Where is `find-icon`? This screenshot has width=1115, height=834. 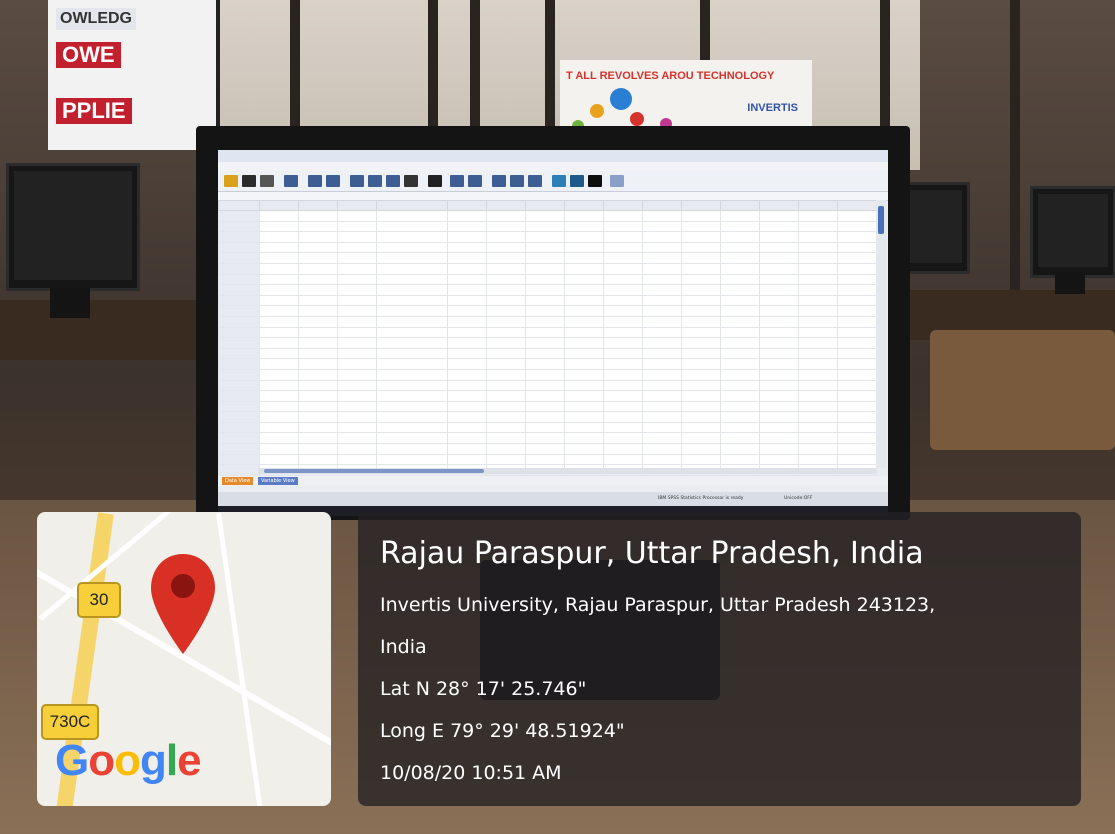 find-icon is located at coordinates (435, 181).